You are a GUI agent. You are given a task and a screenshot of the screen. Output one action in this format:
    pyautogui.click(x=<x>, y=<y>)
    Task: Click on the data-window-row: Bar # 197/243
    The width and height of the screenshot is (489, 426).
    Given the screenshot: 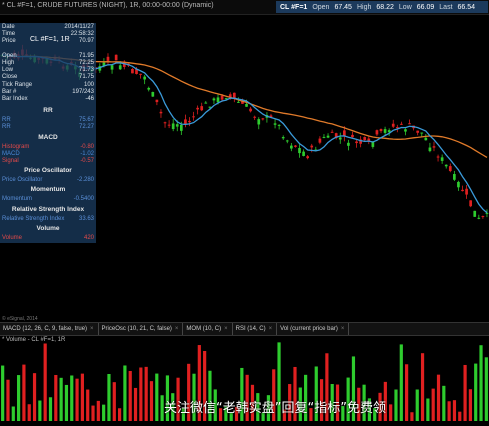 What is the action you would take?
    pyautogui.click(x=48, y=92)
    